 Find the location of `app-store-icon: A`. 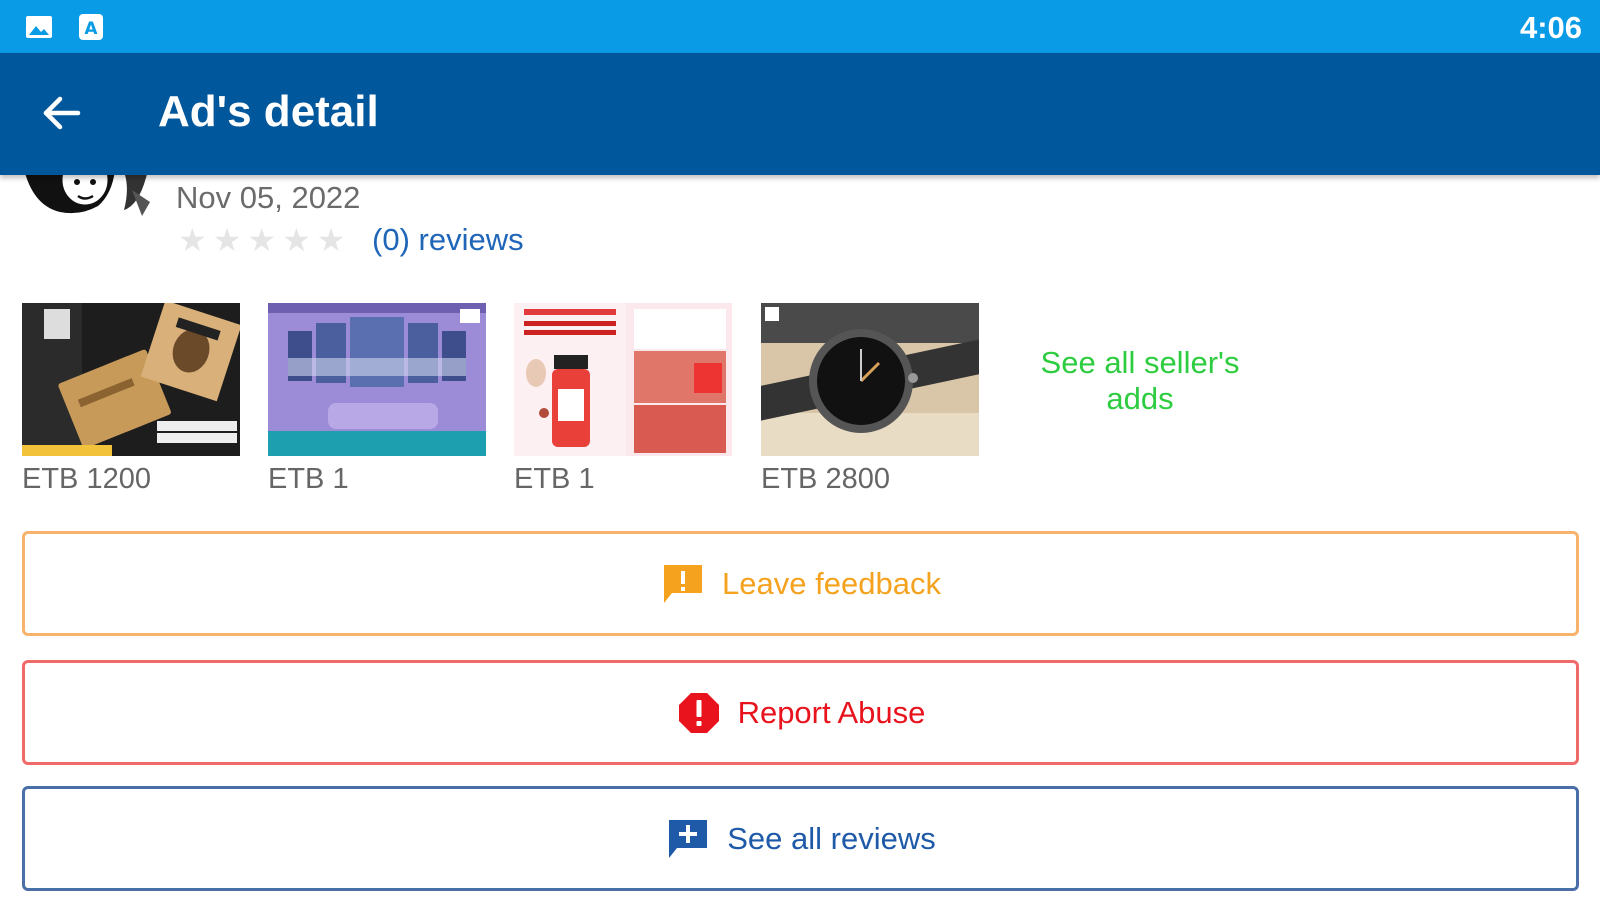

app-store-icon: A is located at coordinates (91, 27).